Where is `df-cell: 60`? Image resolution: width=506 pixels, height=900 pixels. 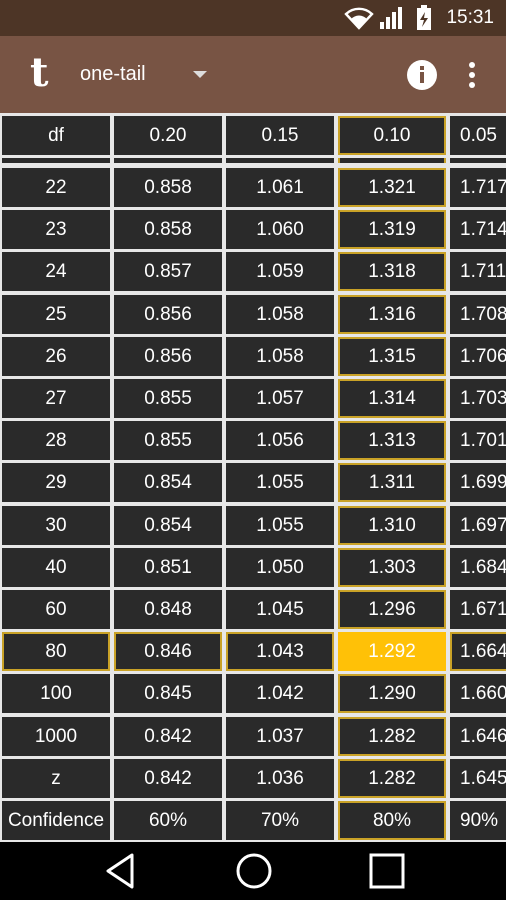 df-cell: 60 is located at coordinates (56, 609).